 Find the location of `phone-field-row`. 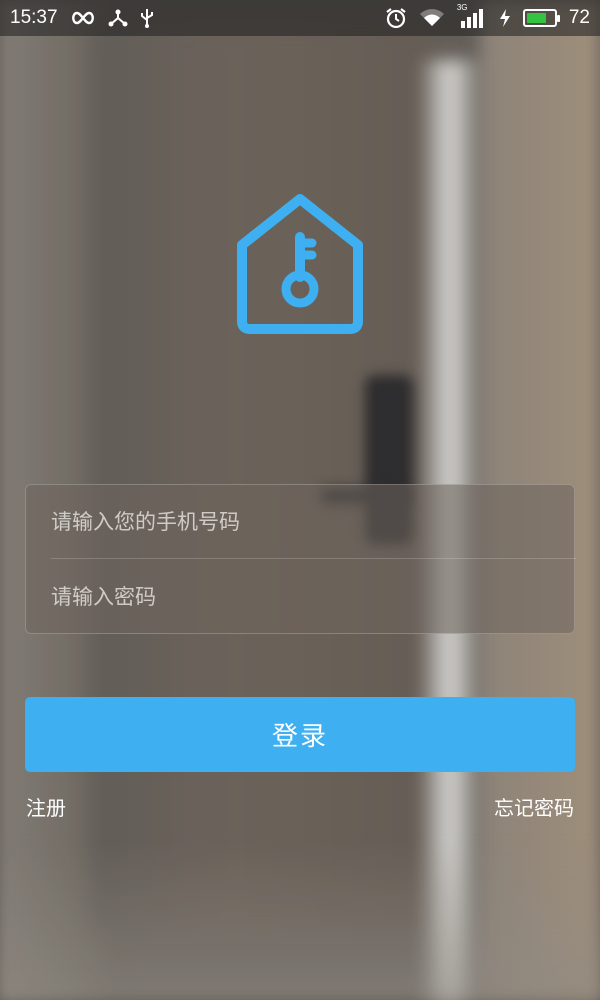

phone-field-row is located at coordinates (313, 522).